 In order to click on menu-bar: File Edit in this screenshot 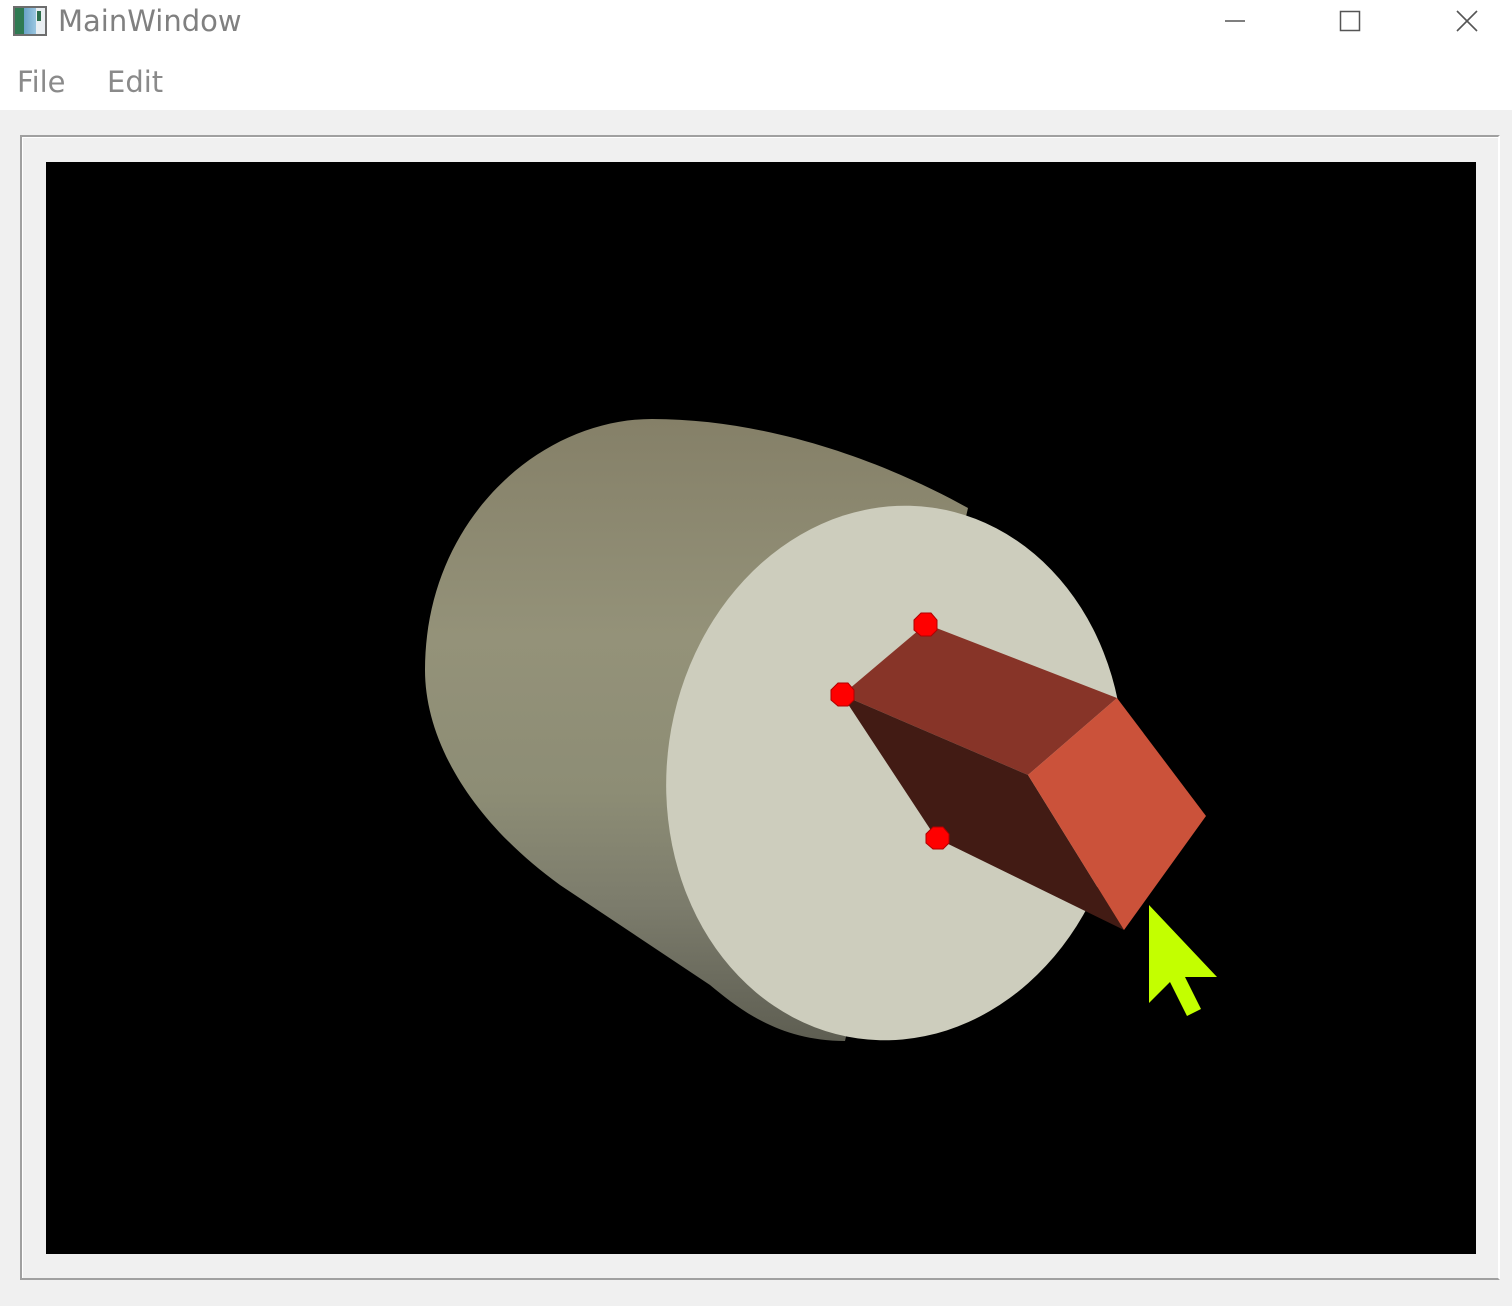, I will do `click(756, 77)`.